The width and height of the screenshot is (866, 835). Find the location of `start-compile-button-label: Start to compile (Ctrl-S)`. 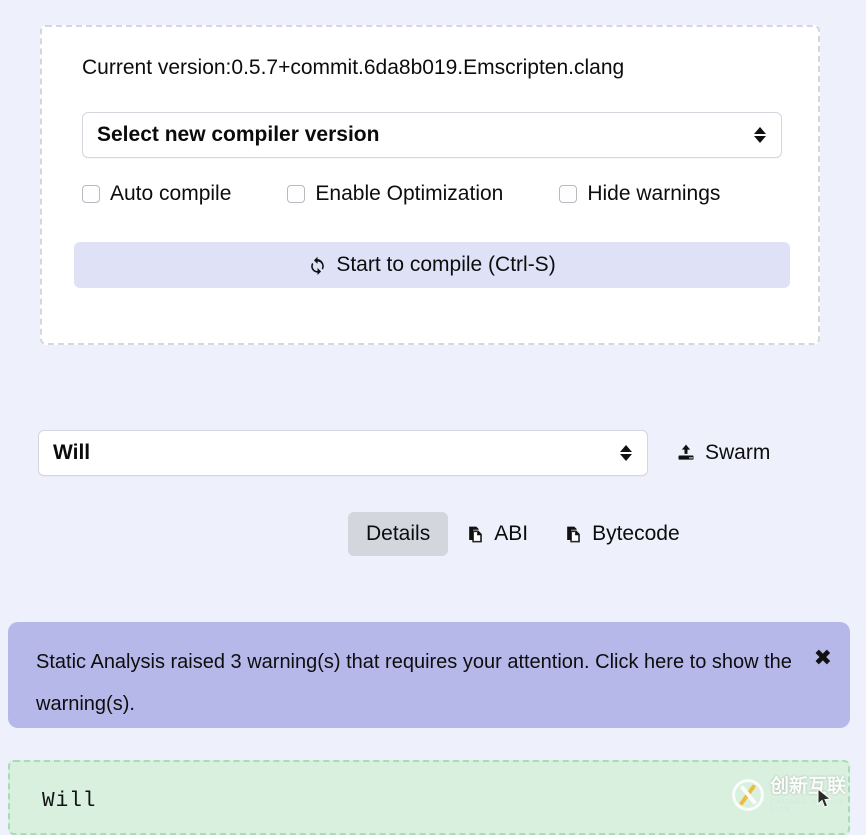

start-compile-button-label: Start to compile (Ctrl-S) is located at coordinates (446, 264).